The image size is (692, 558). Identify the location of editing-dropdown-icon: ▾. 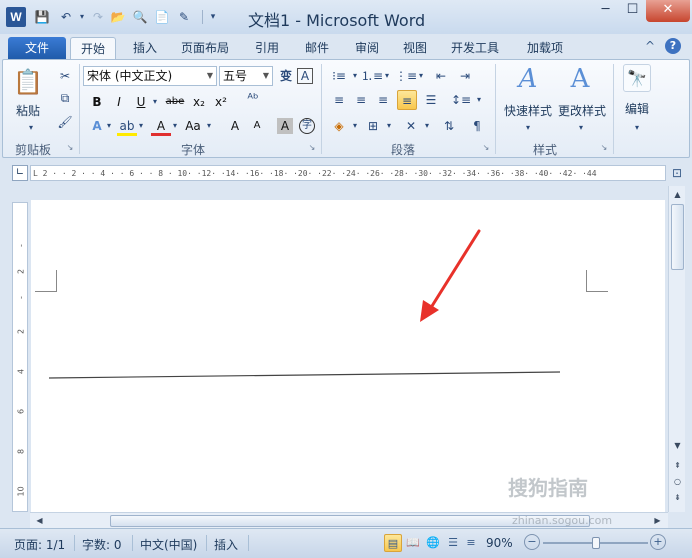
(637, 128).